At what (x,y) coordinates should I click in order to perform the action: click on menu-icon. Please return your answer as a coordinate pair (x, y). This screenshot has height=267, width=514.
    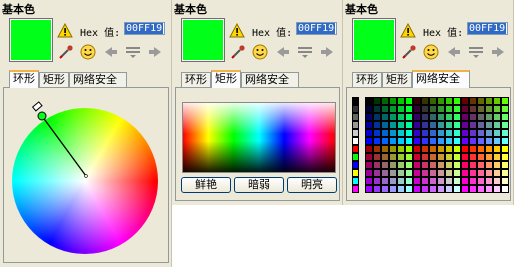
    Looking at the image, I should click on (133, 52).